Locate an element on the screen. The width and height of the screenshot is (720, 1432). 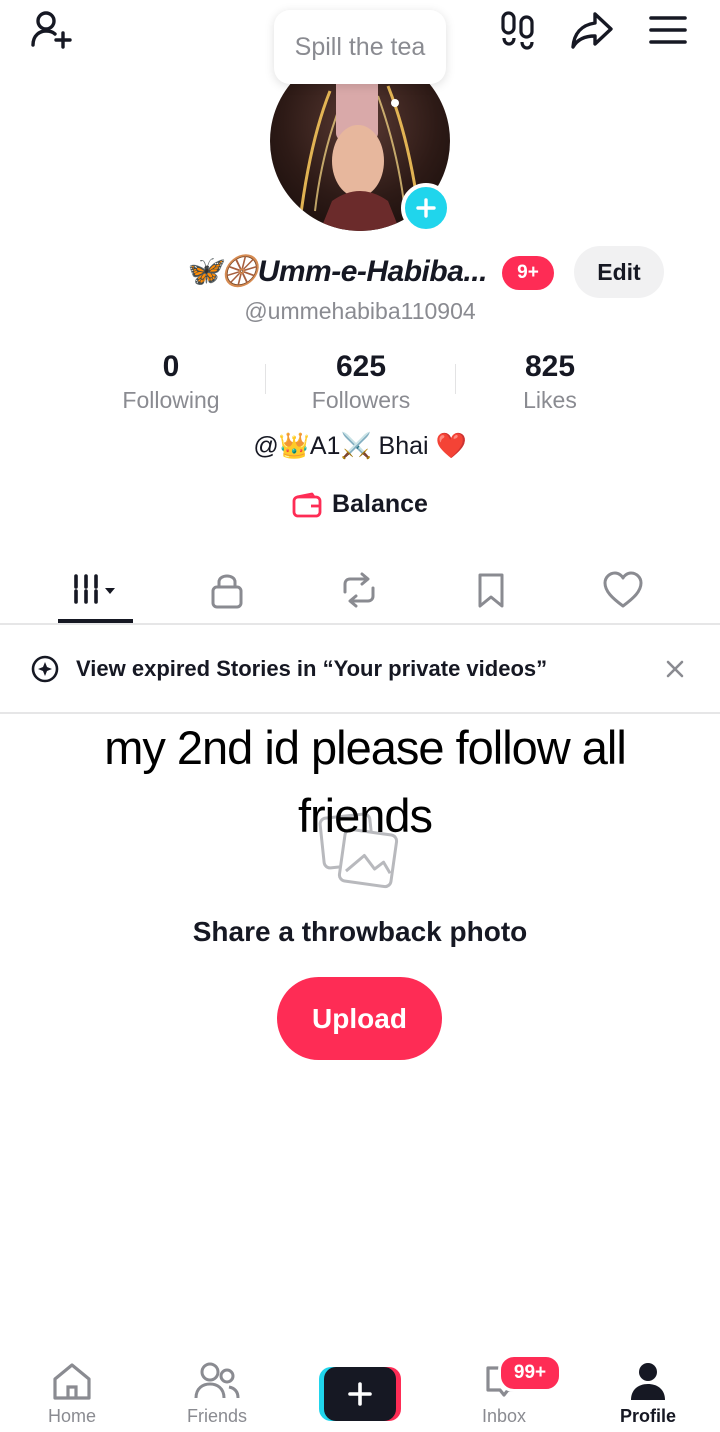
stat-followers: 625 Followers is located at coordinates (361, 381).